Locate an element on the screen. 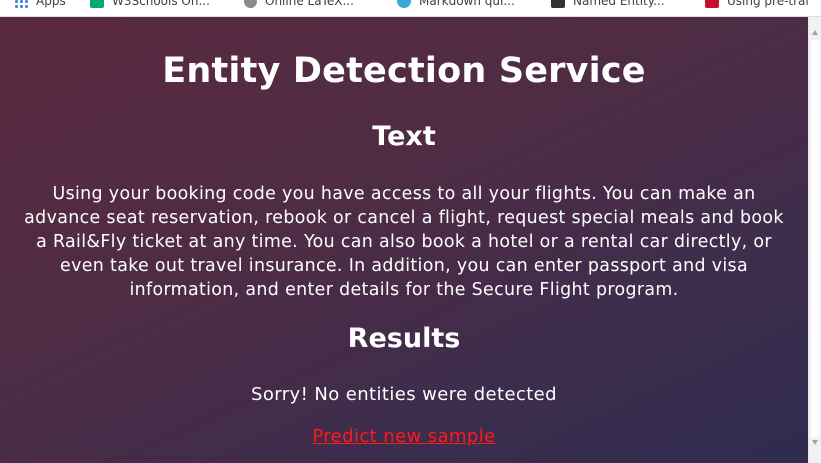 The width and height of the screenshot is (821, 463). page-title: Entity Detection Service is located at coordinates (404, 71).